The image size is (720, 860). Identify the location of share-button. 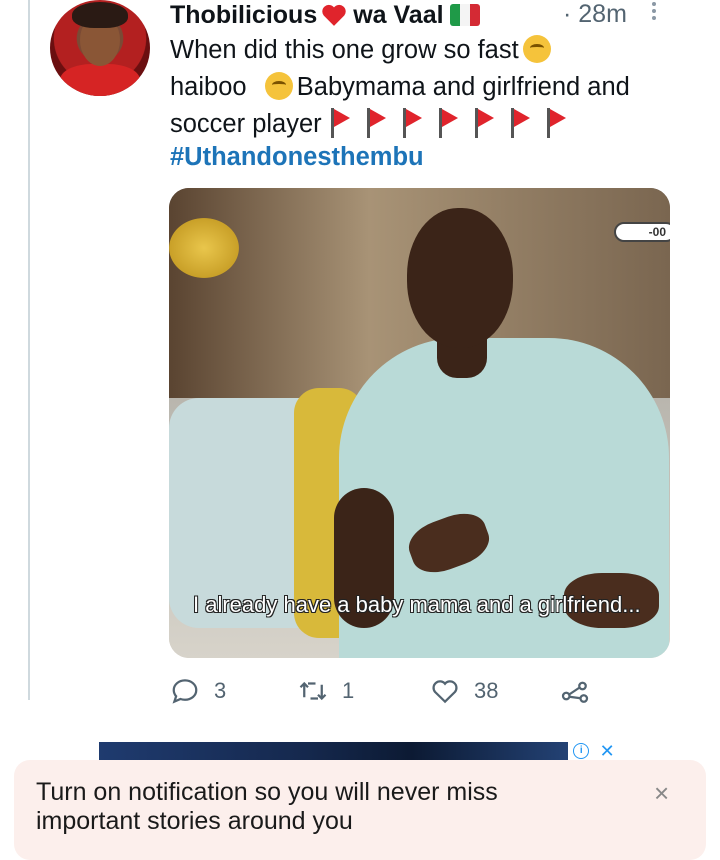
(575, 691).